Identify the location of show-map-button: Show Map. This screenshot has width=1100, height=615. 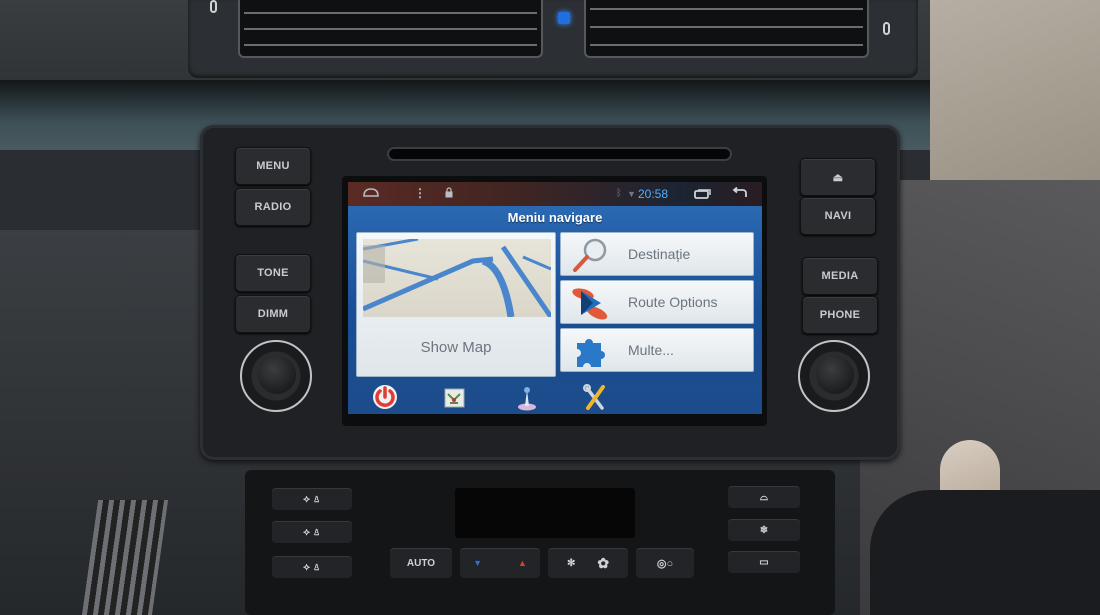
(456, 304).